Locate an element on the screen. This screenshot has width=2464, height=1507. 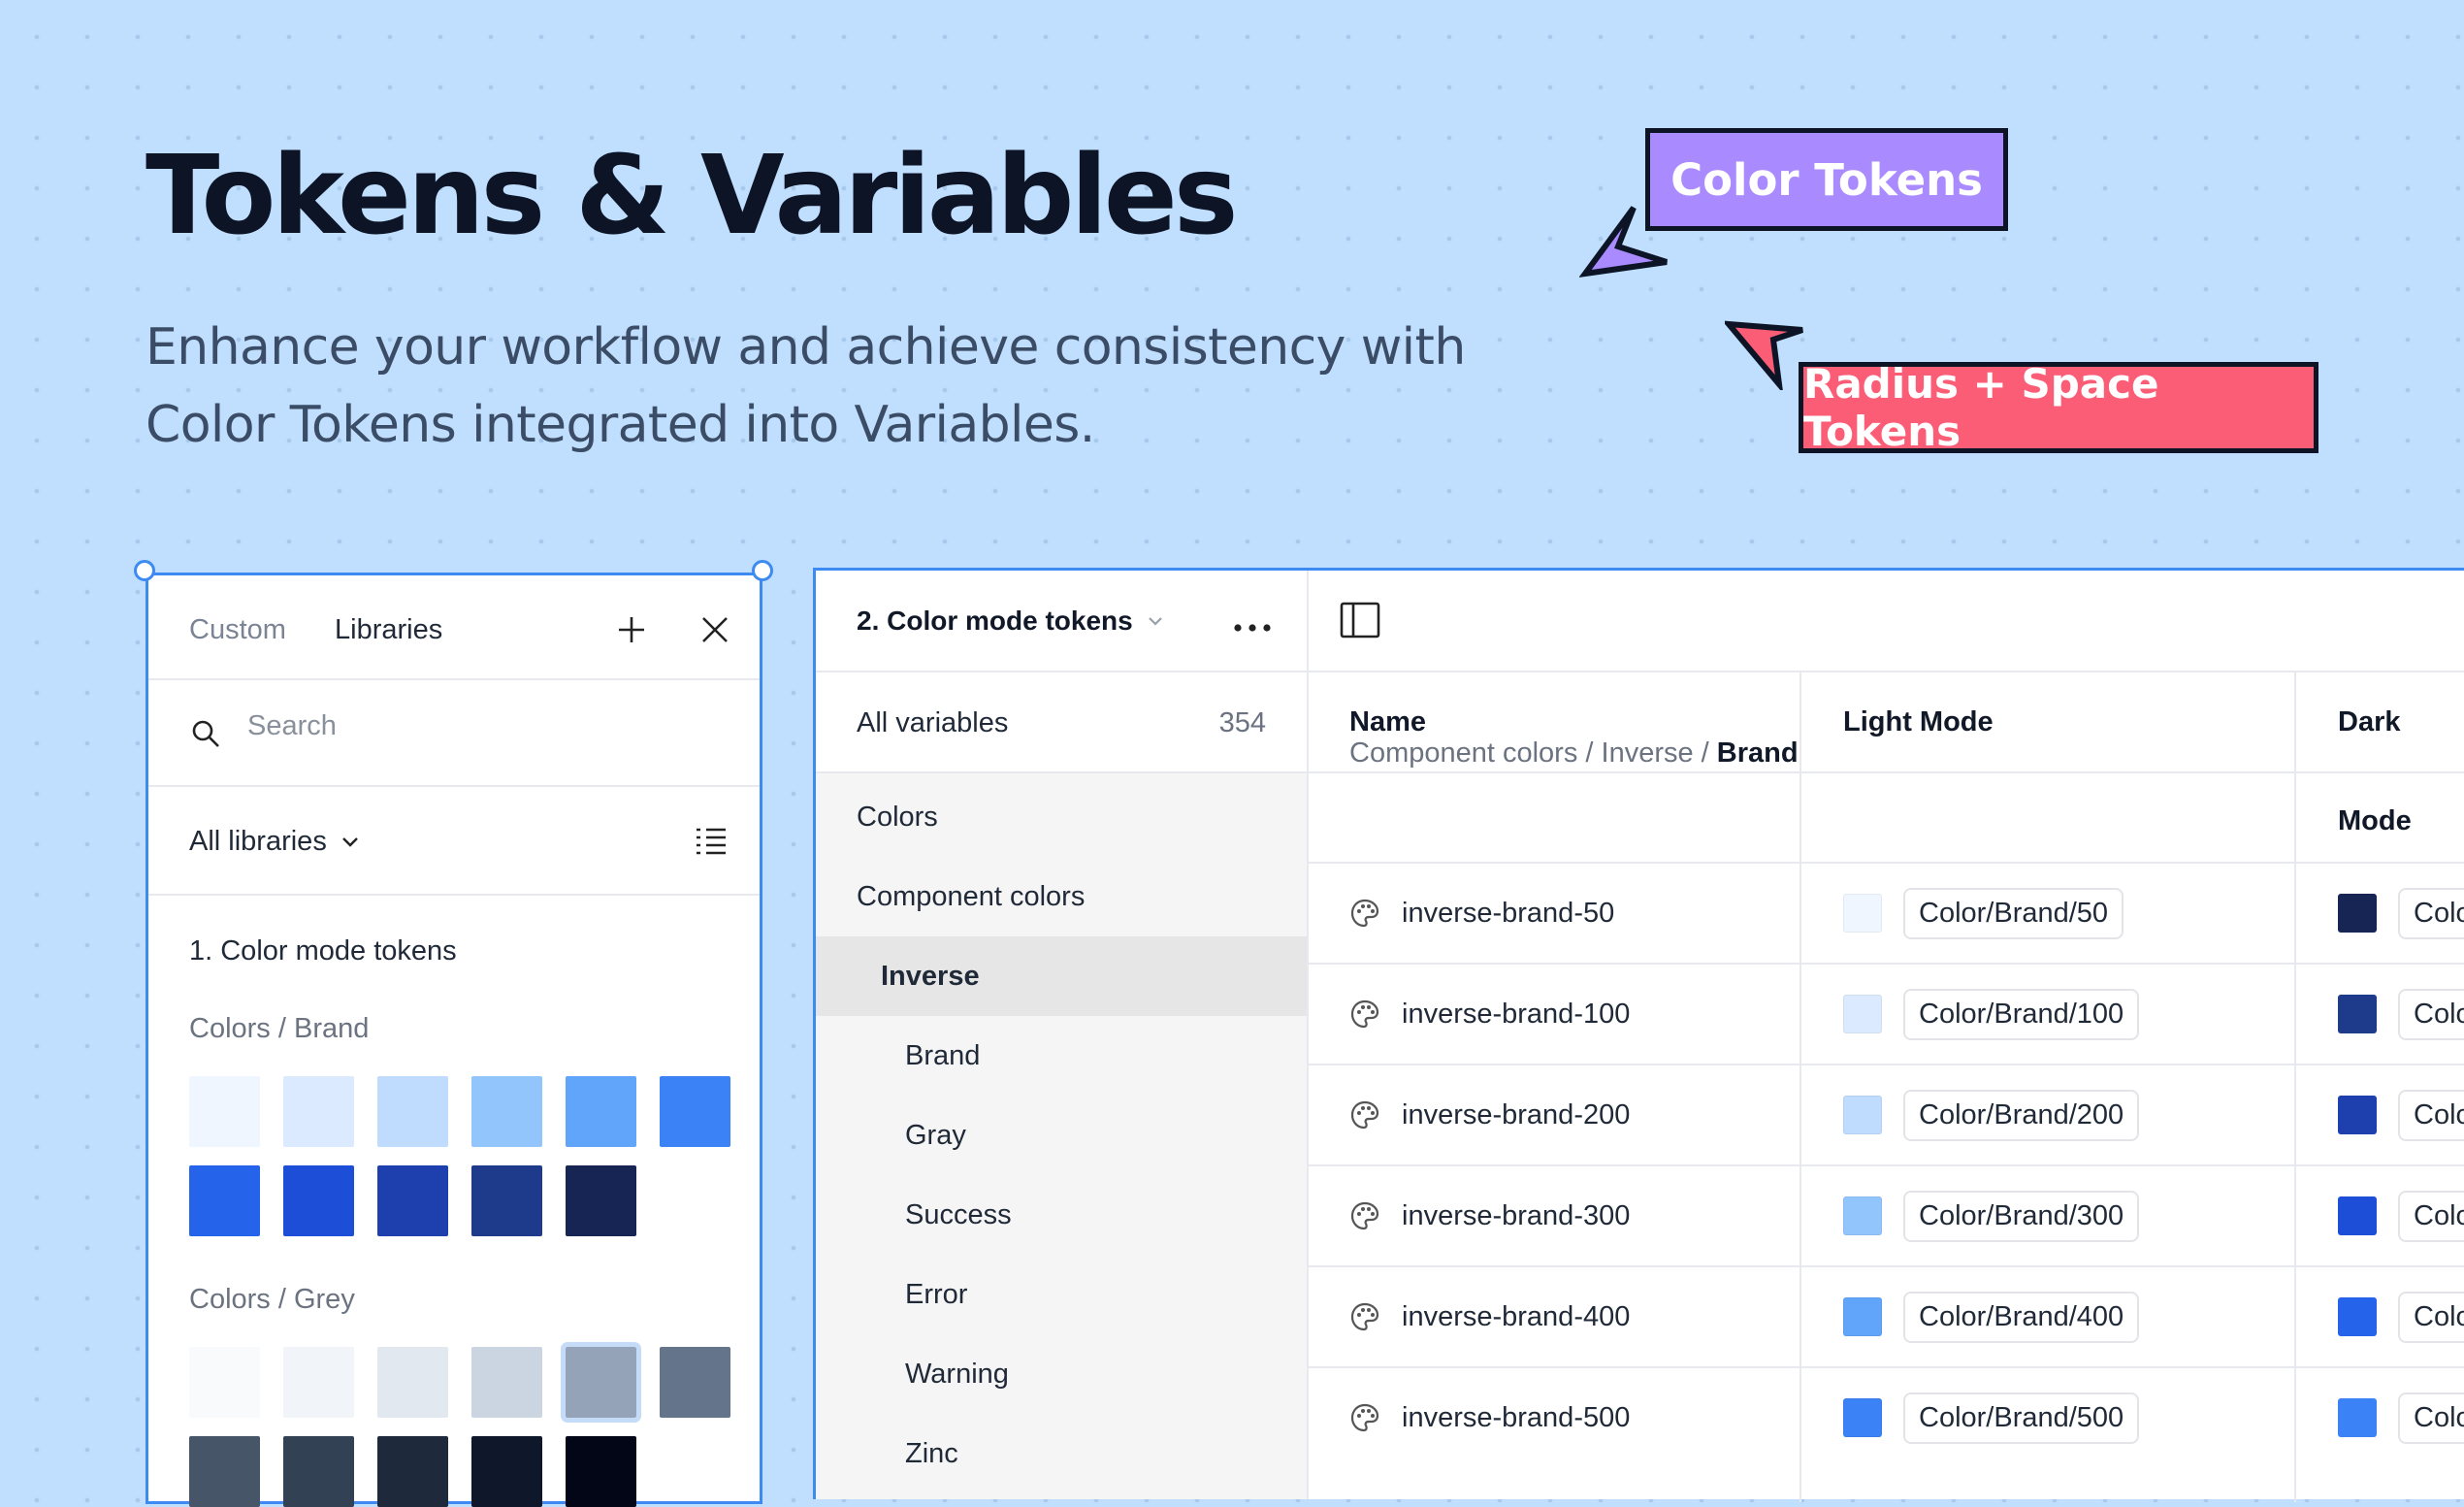
sidebar-item-inverse: Inverse is located at coordinates (1061, 976).